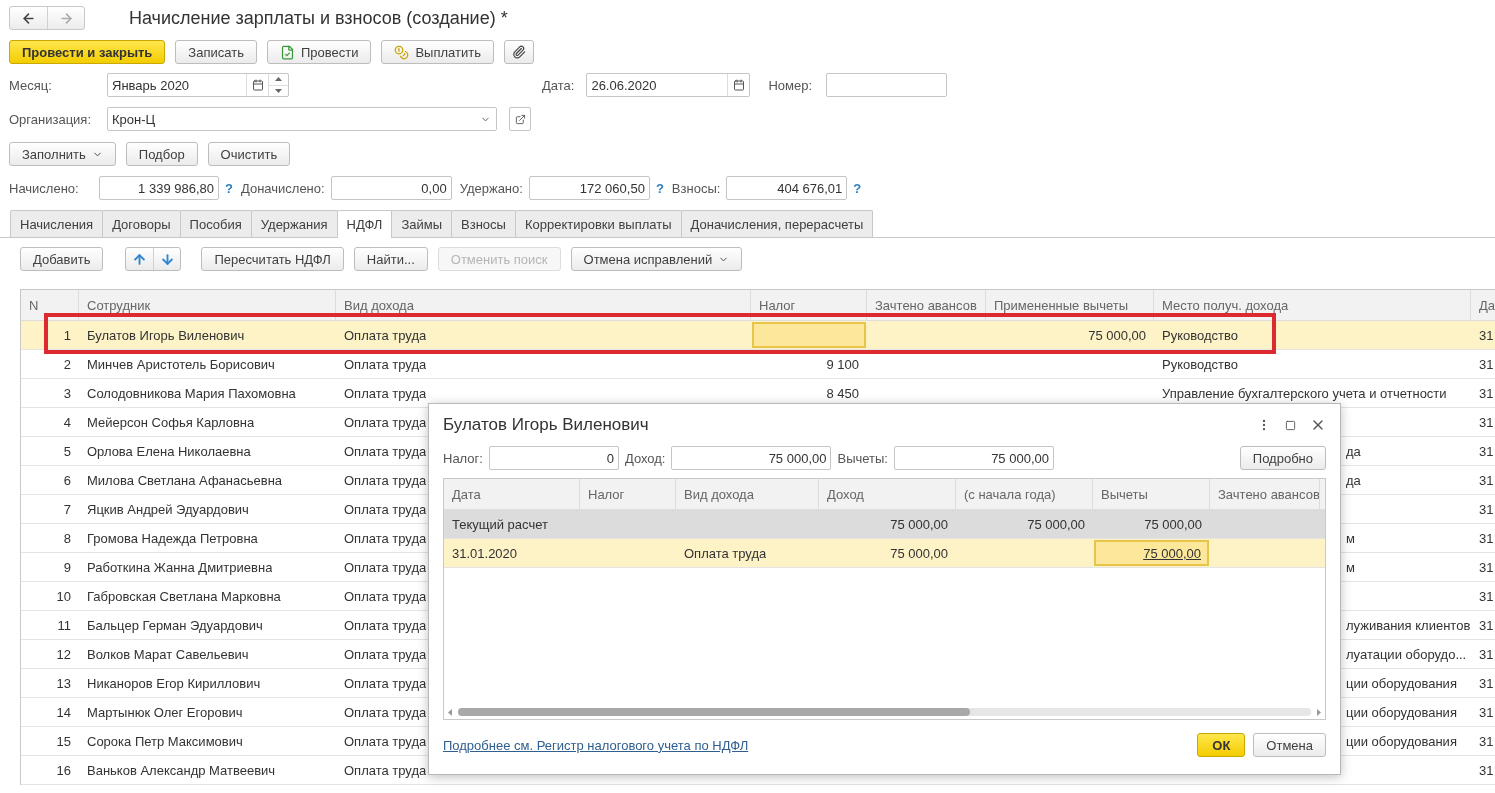 The height and width of the screenshot is (793, 1495). What do you see at coordinates (198, 85) in the screenshot?
I see `month-field: Январь 2020` at bounding box center [198, 85].